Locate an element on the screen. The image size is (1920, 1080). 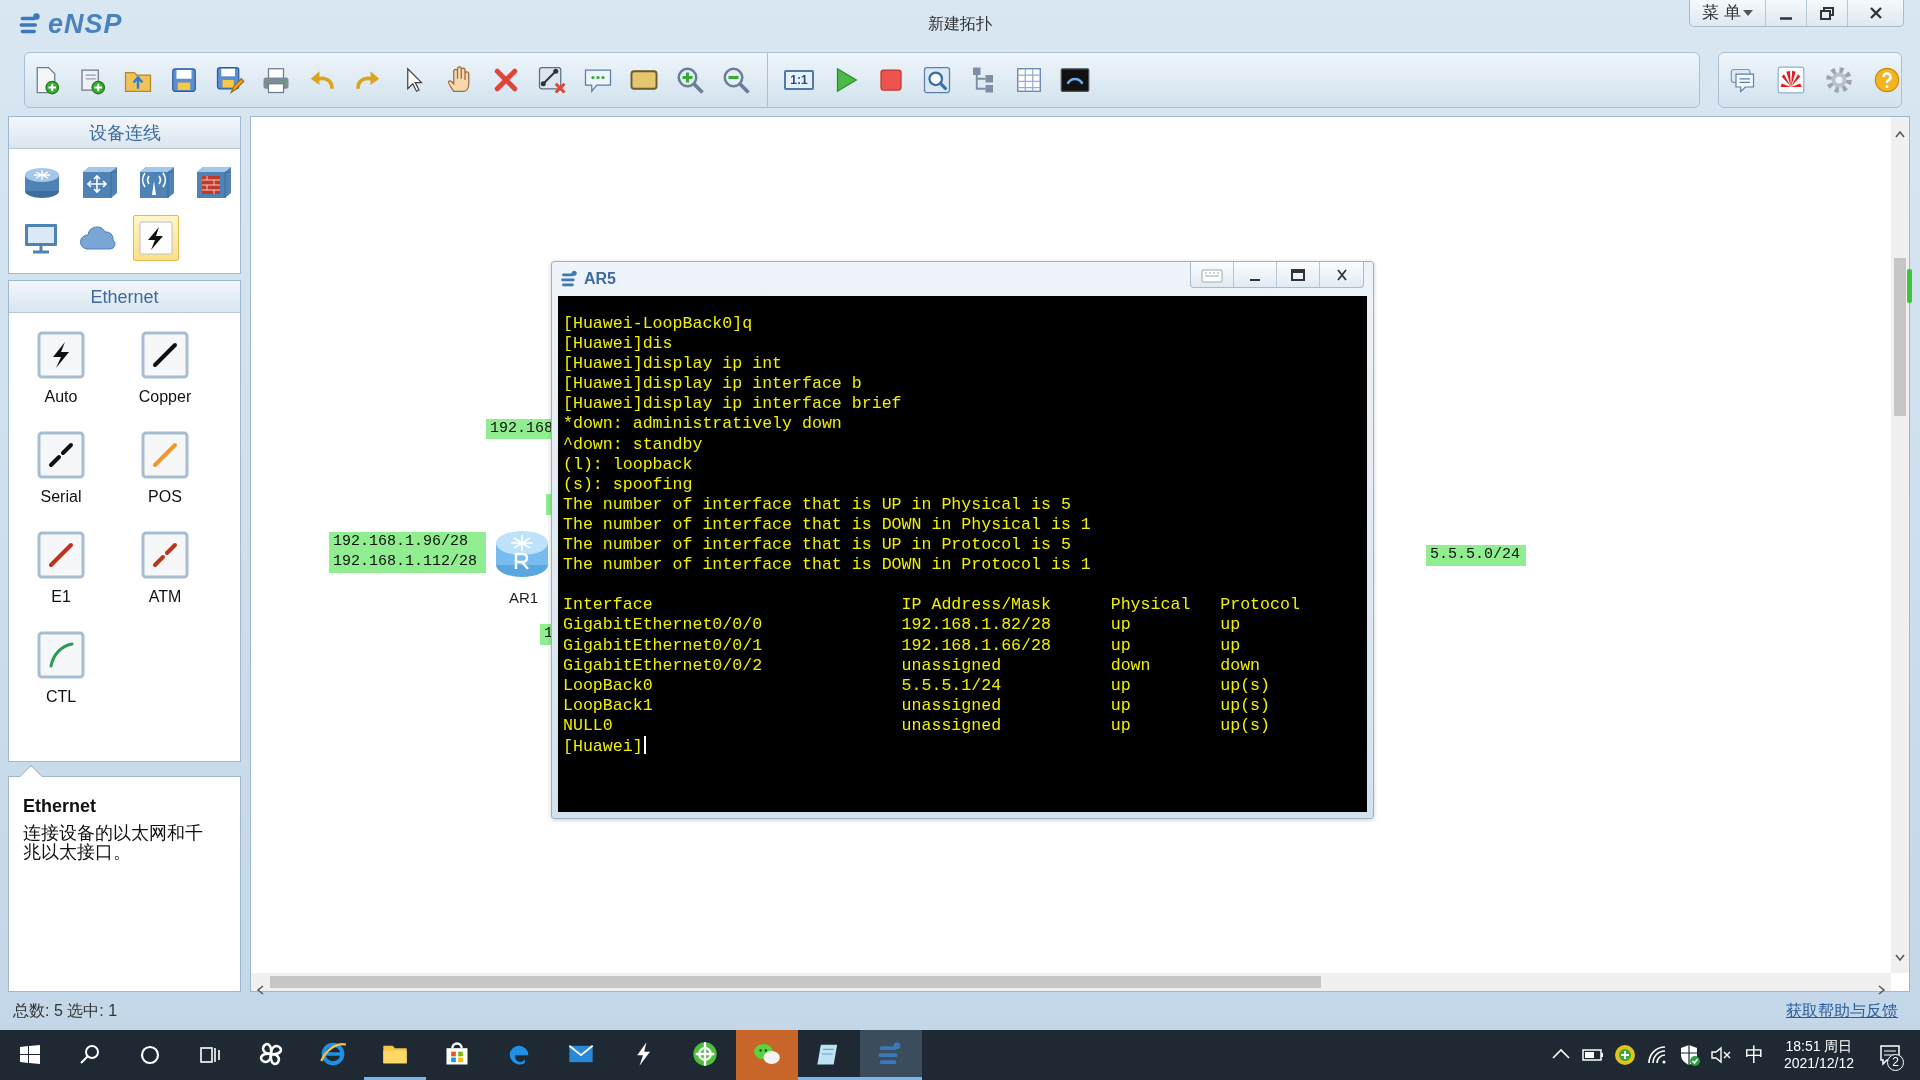
terminal-line: The number of interface that is UP in Protocol is 5 is located at coordinates (817, 545).